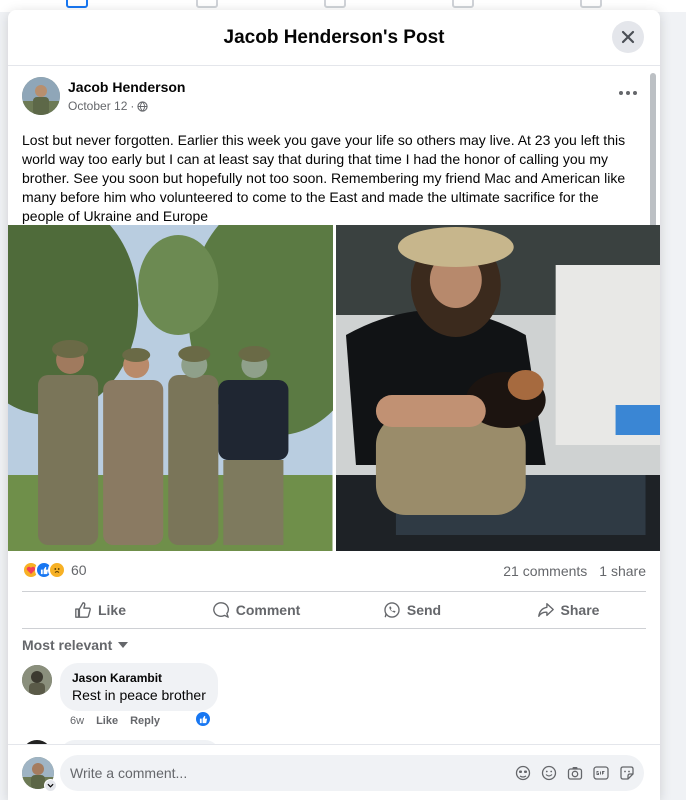 This screenshot has width=686, height=800. Describe the element at coordinates (37, 680) in the screenshot. I see `commenter-avatar` at that location.